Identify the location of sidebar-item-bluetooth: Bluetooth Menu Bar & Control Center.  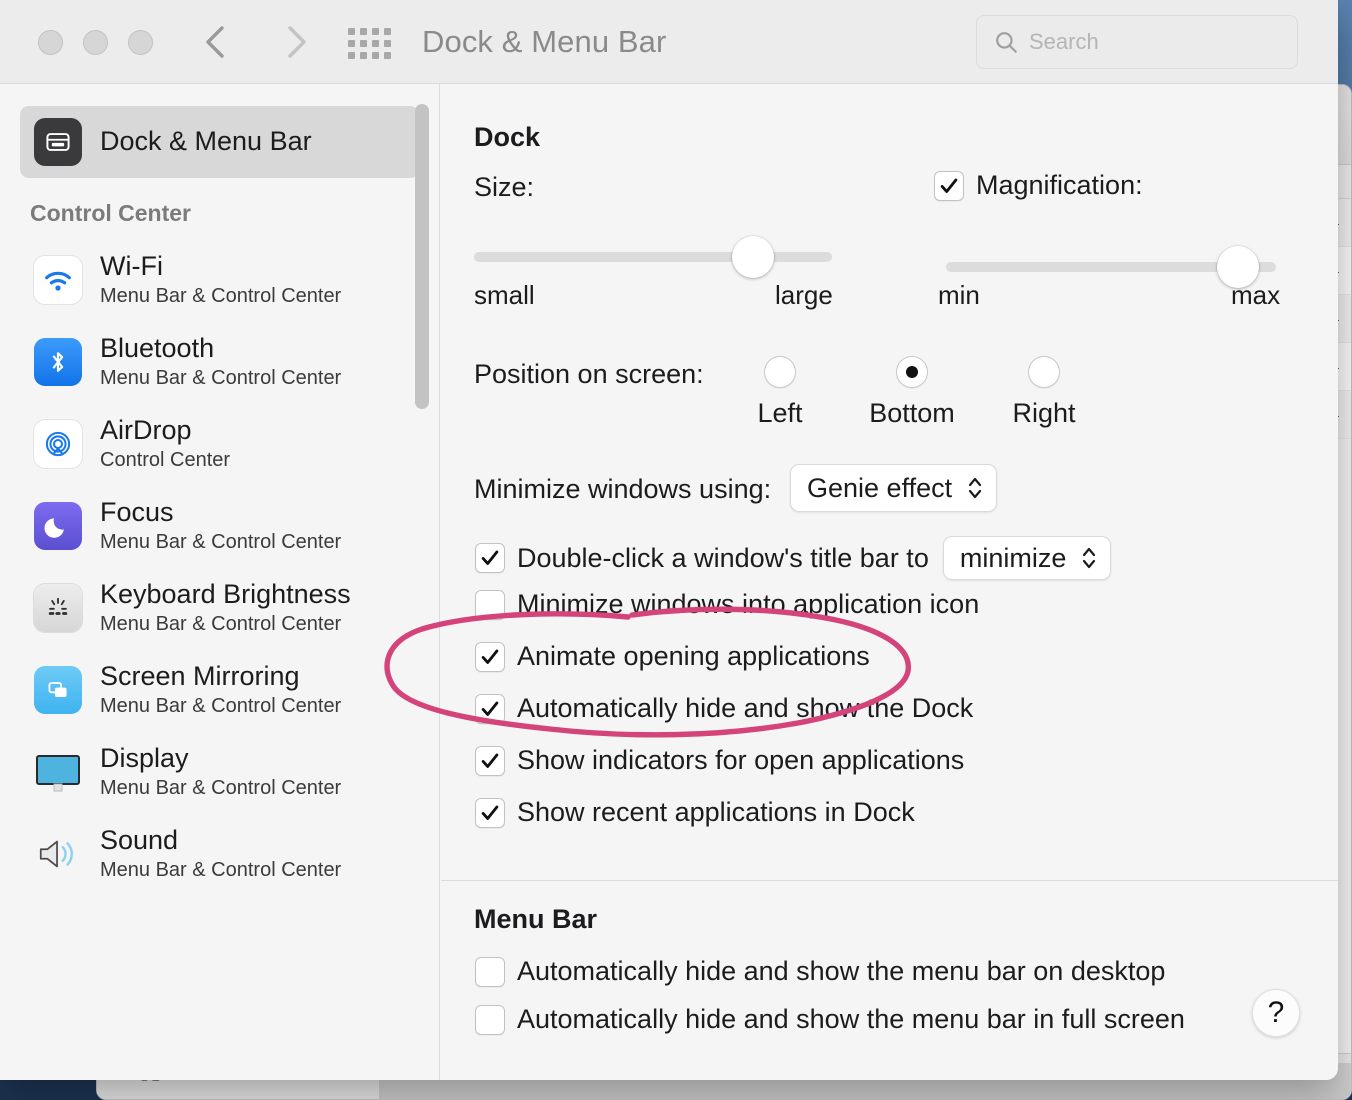
(219, 362).